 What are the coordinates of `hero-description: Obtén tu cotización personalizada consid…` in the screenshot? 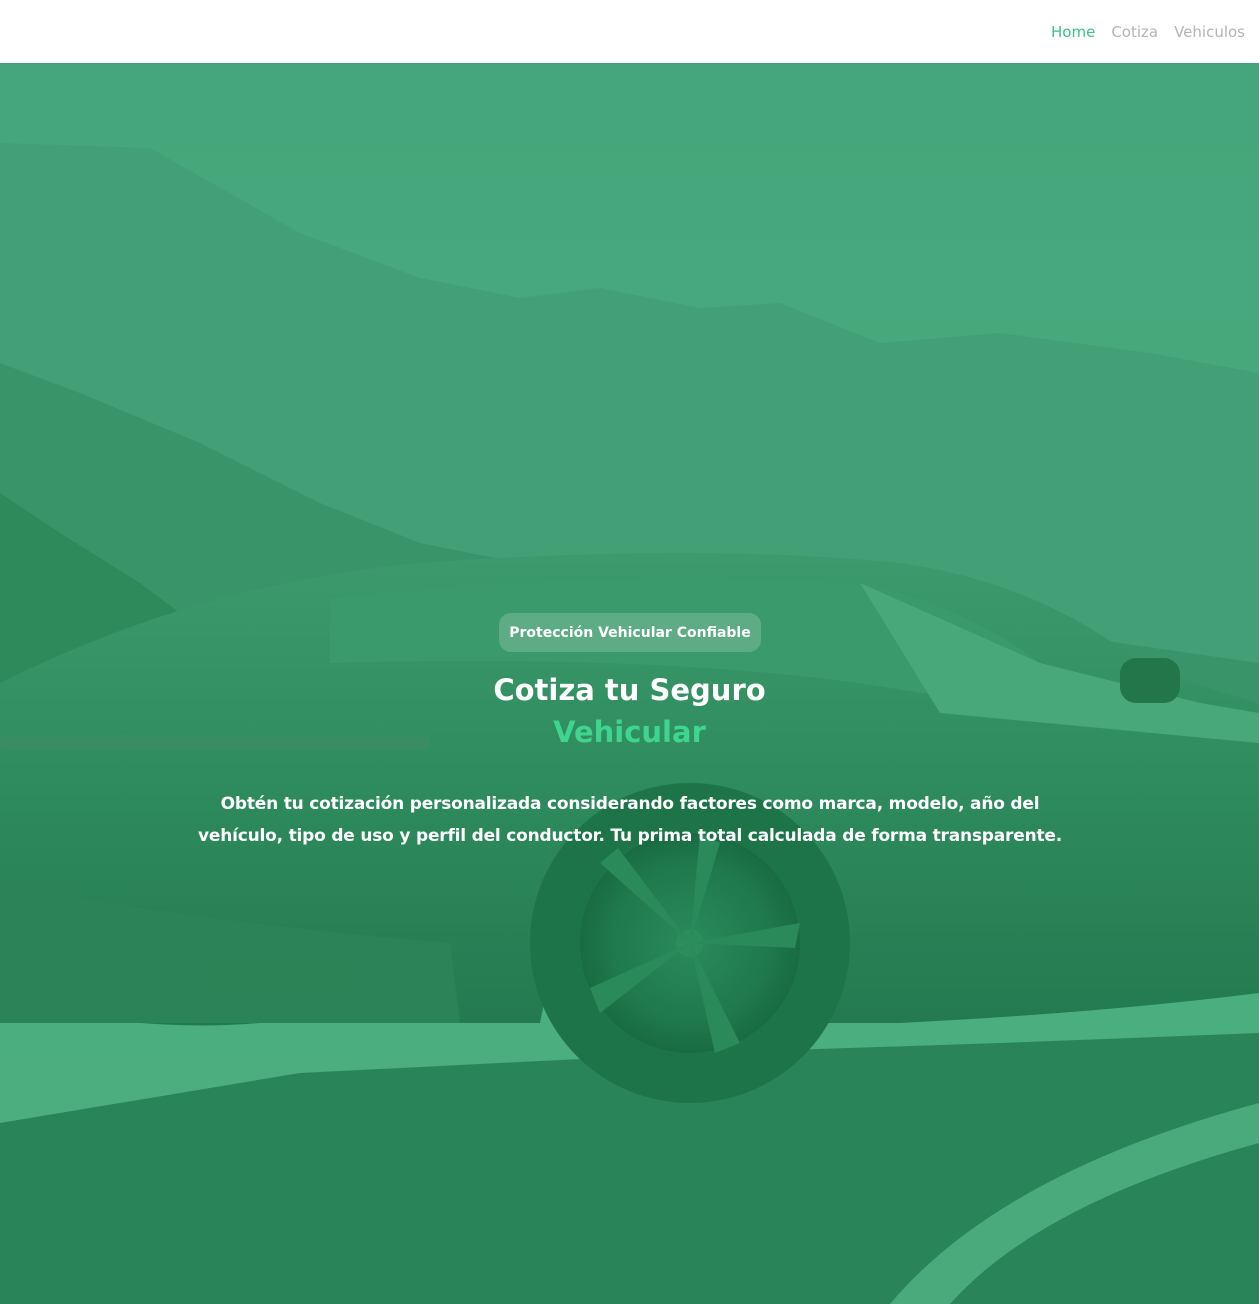 It's located at (630, 820).